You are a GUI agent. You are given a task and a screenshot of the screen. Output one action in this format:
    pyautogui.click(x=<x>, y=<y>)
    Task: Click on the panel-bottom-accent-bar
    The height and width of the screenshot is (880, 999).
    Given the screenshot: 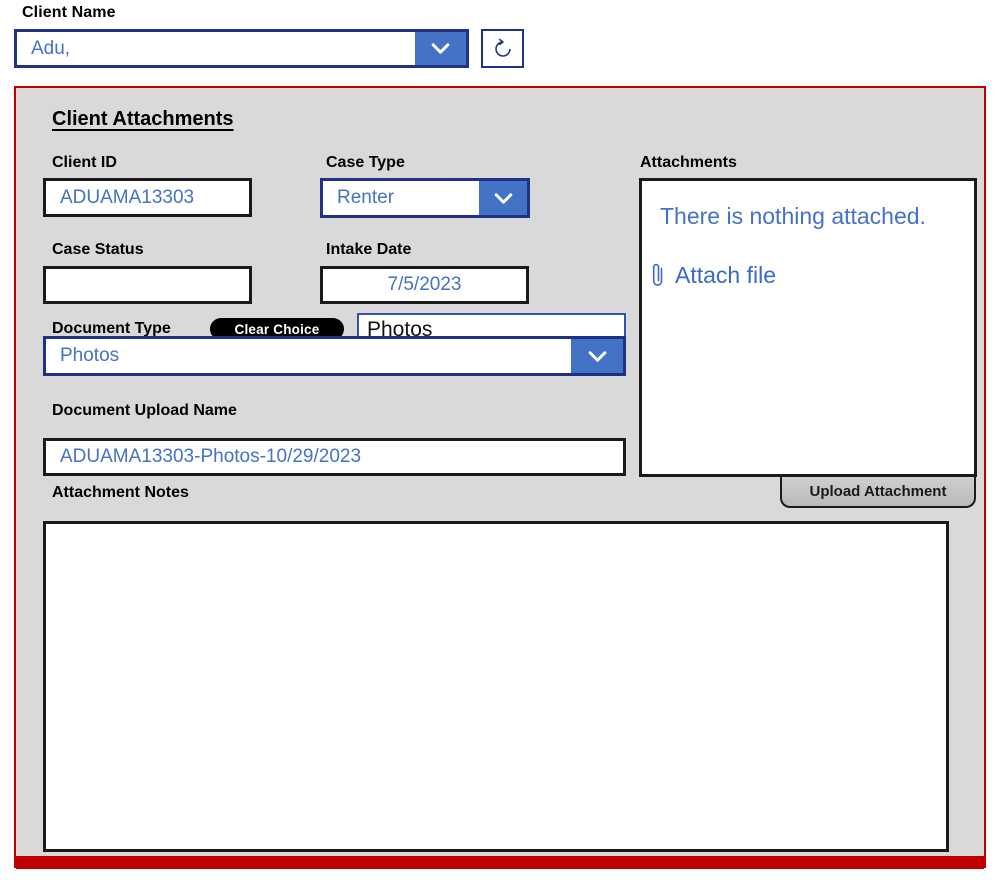 What is the action you would take?
    pyautogui.click(x=500, y=862)
    